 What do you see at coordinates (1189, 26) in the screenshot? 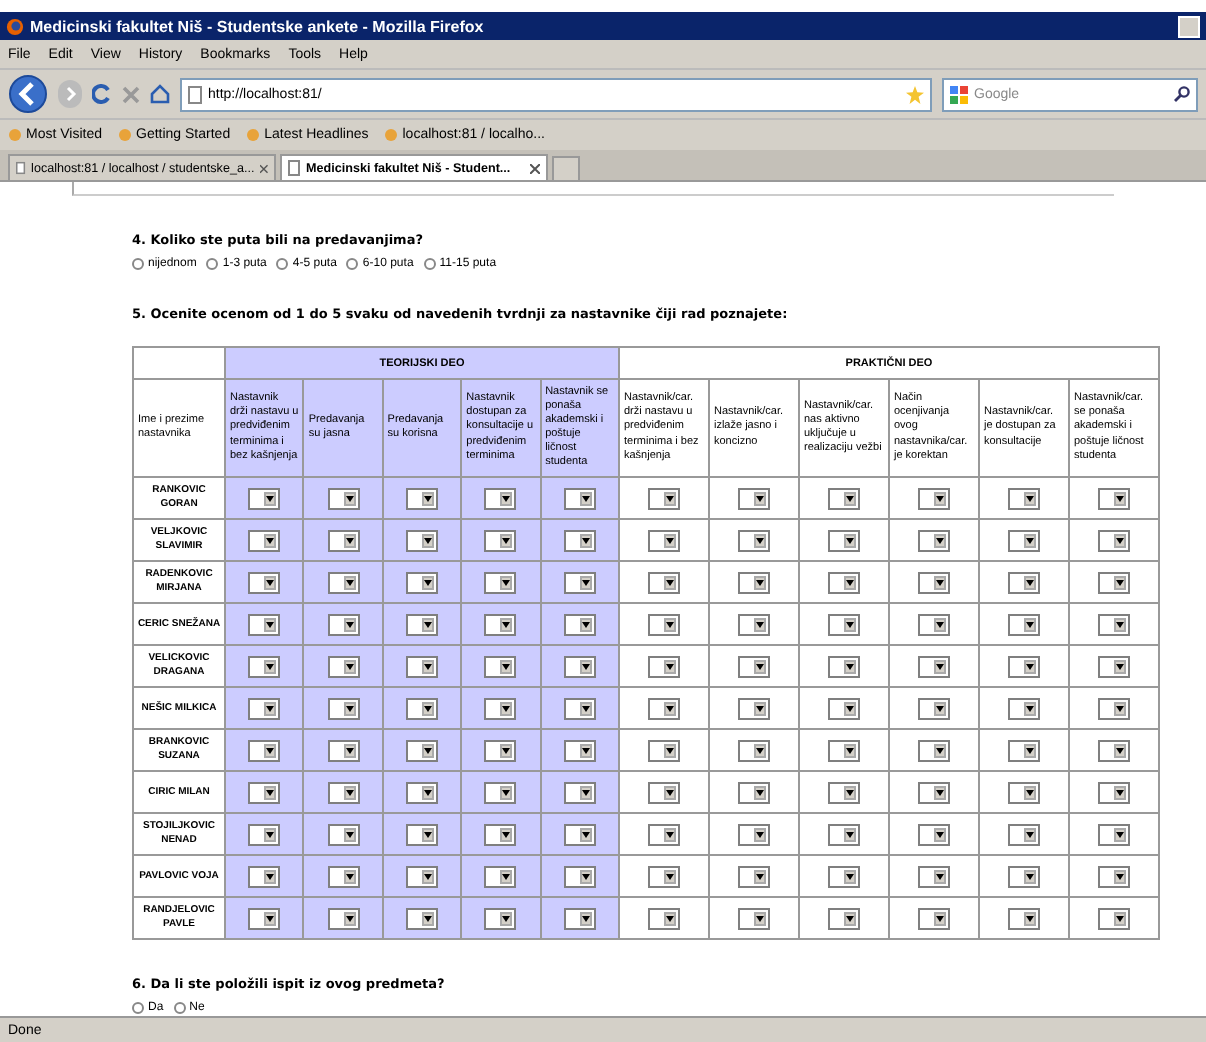
I see `minimize-button` at bounding box center [1189, 26].